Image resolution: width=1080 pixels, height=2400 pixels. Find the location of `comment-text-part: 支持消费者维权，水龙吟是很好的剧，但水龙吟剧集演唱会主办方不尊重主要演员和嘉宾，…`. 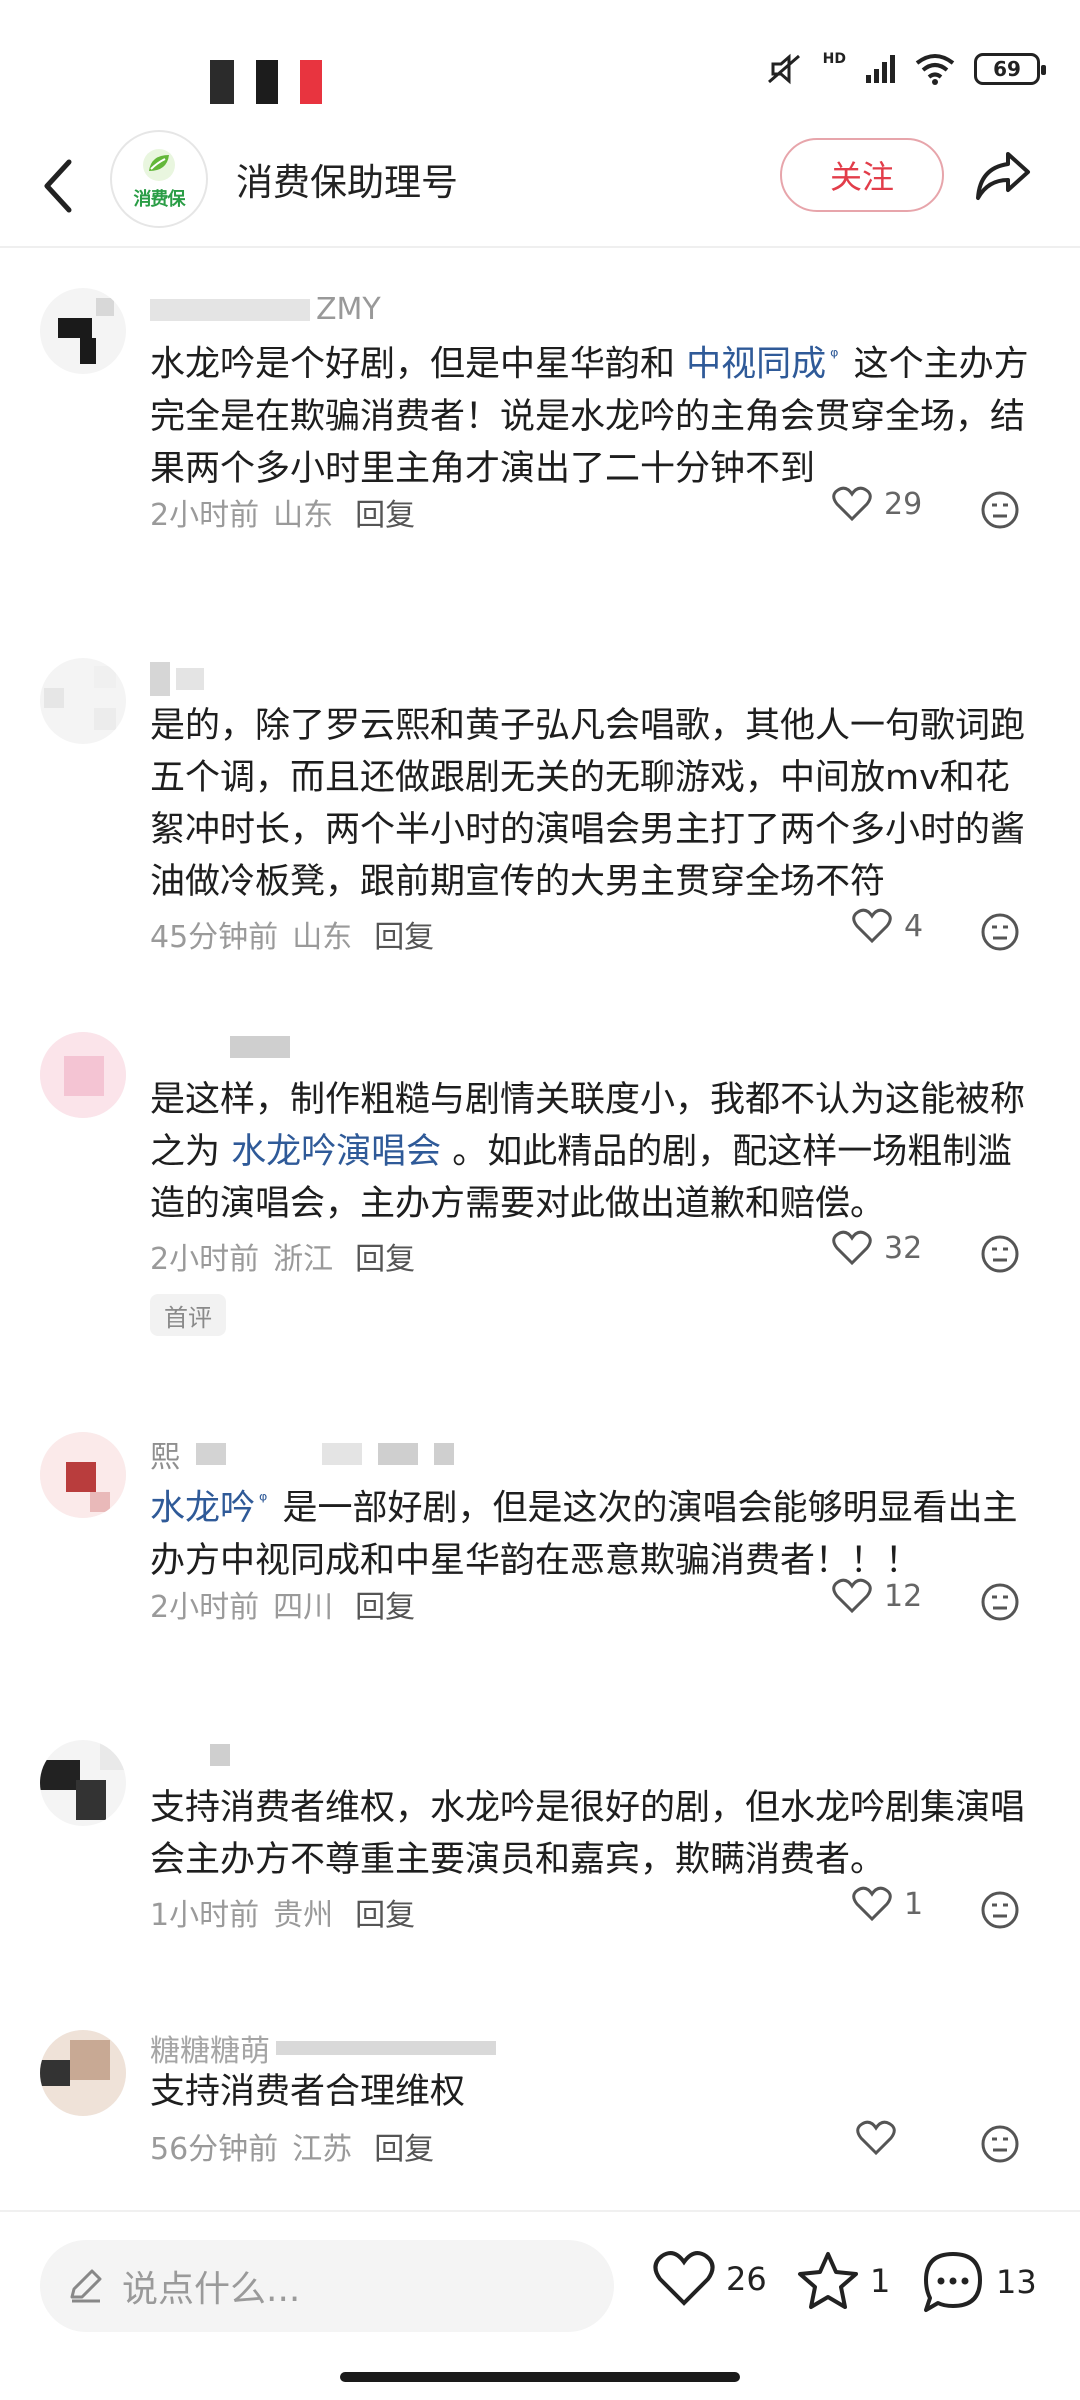

comment-text-part: 支持消费者维权，水龙吟是很好的剧，但水龙吟剧集演唱会主办方不尊重主要演员和嘉宾，… is located at coordinates (588, 1834).